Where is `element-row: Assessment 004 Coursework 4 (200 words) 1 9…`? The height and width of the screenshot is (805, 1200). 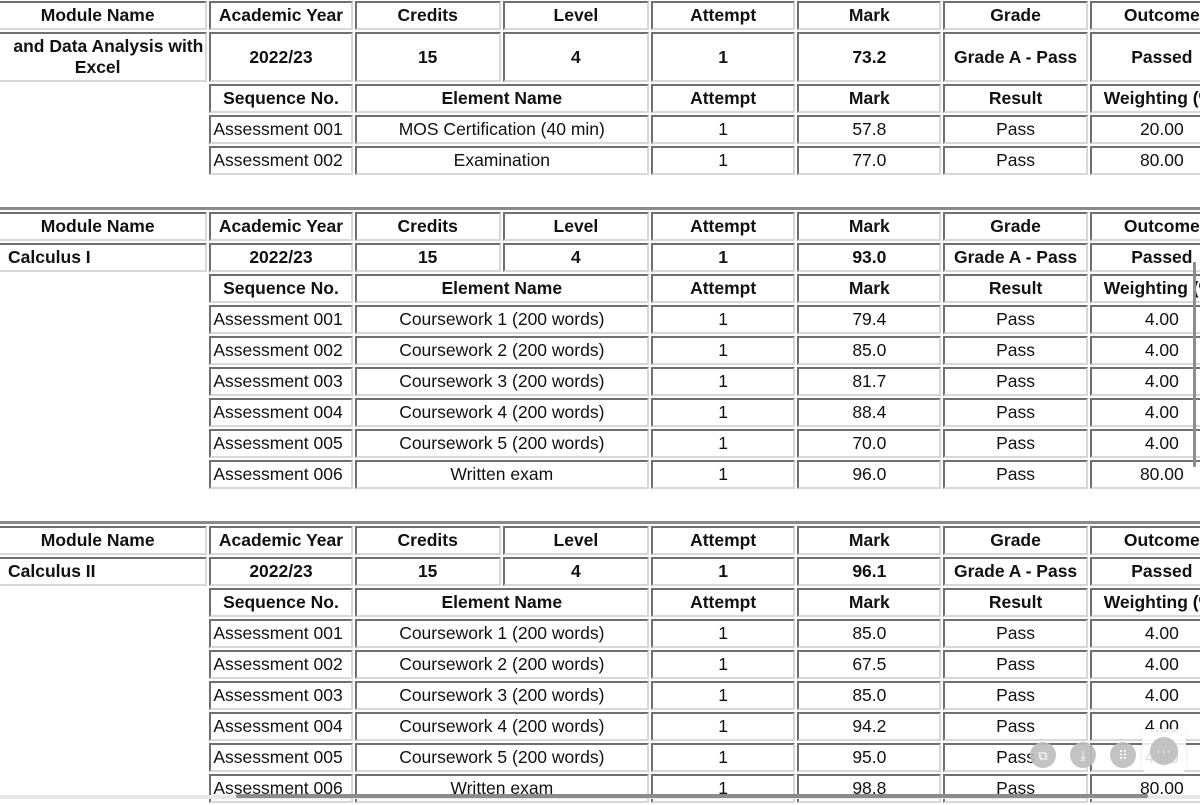 element-row: Assessment 004 Coursework 4 (200 words) 1 9… is located at coordinates (600, 726).